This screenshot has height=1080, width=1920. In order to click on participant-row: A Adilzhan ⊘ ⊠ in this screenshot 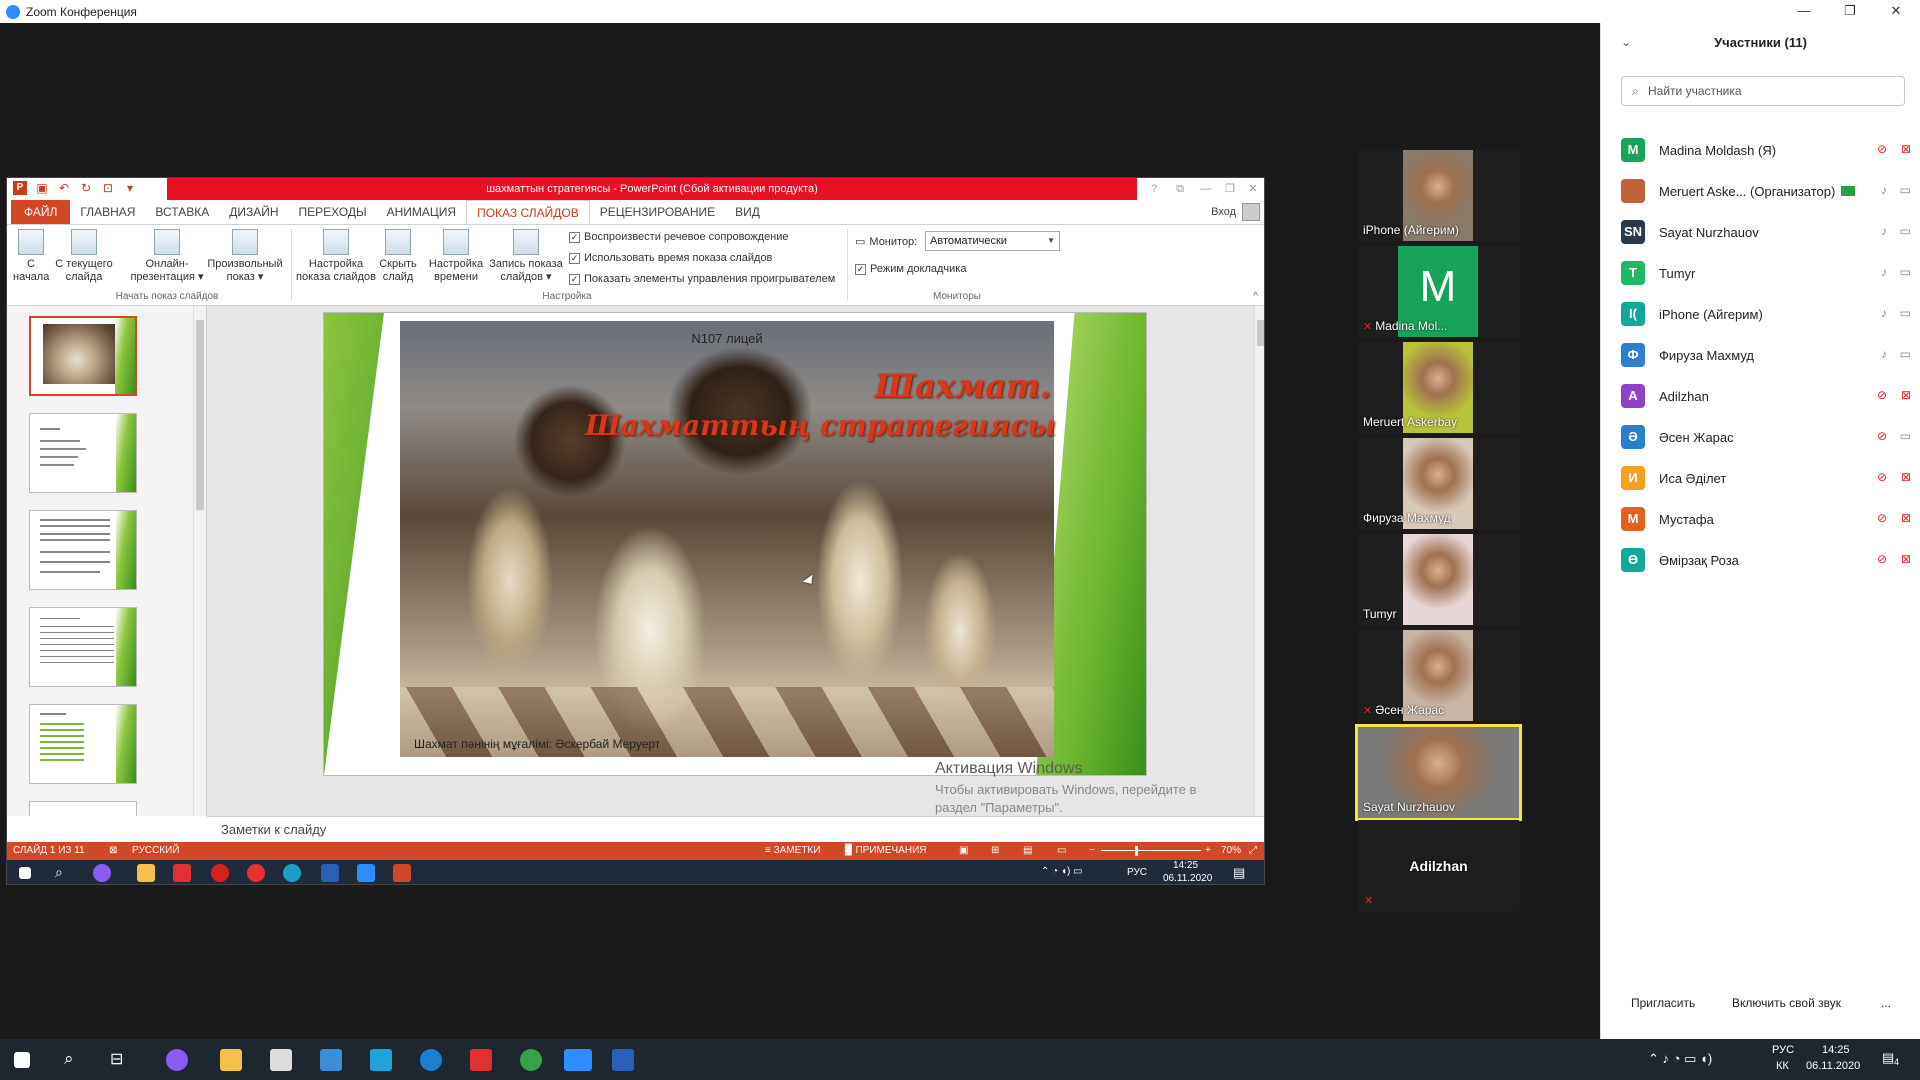, I will do `click(1766, 396)`.